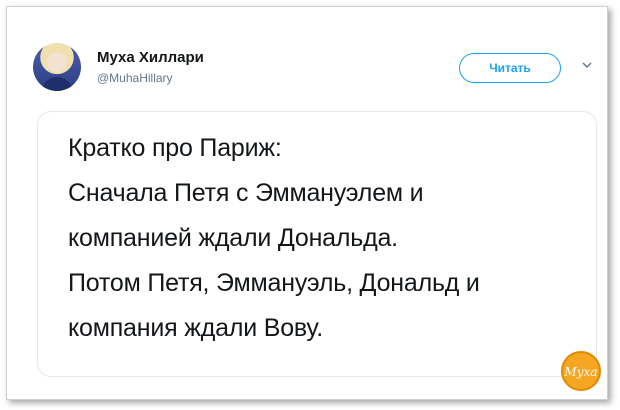 This screenshot has height=410, width=620. What do you see at coordinates (510, 68) in the screenshot?
I see `follow-button: Читать` at bounding box center [510, 68].